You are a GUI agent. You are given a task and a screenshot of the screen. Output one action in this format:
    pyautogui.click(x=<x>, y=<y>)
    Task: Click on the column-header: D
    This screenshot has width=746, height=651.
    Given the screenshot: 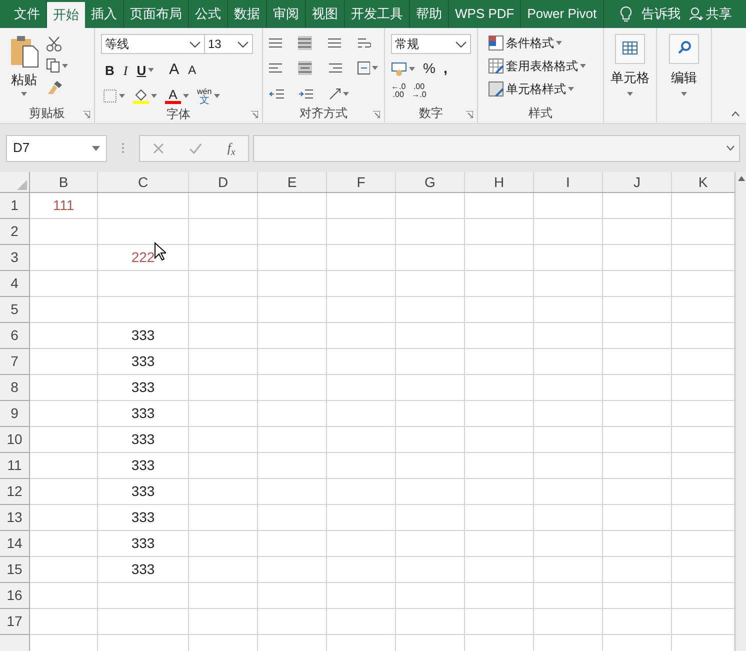 What is the action you would take?
    pyautogui.click(x=223, y=182)
    